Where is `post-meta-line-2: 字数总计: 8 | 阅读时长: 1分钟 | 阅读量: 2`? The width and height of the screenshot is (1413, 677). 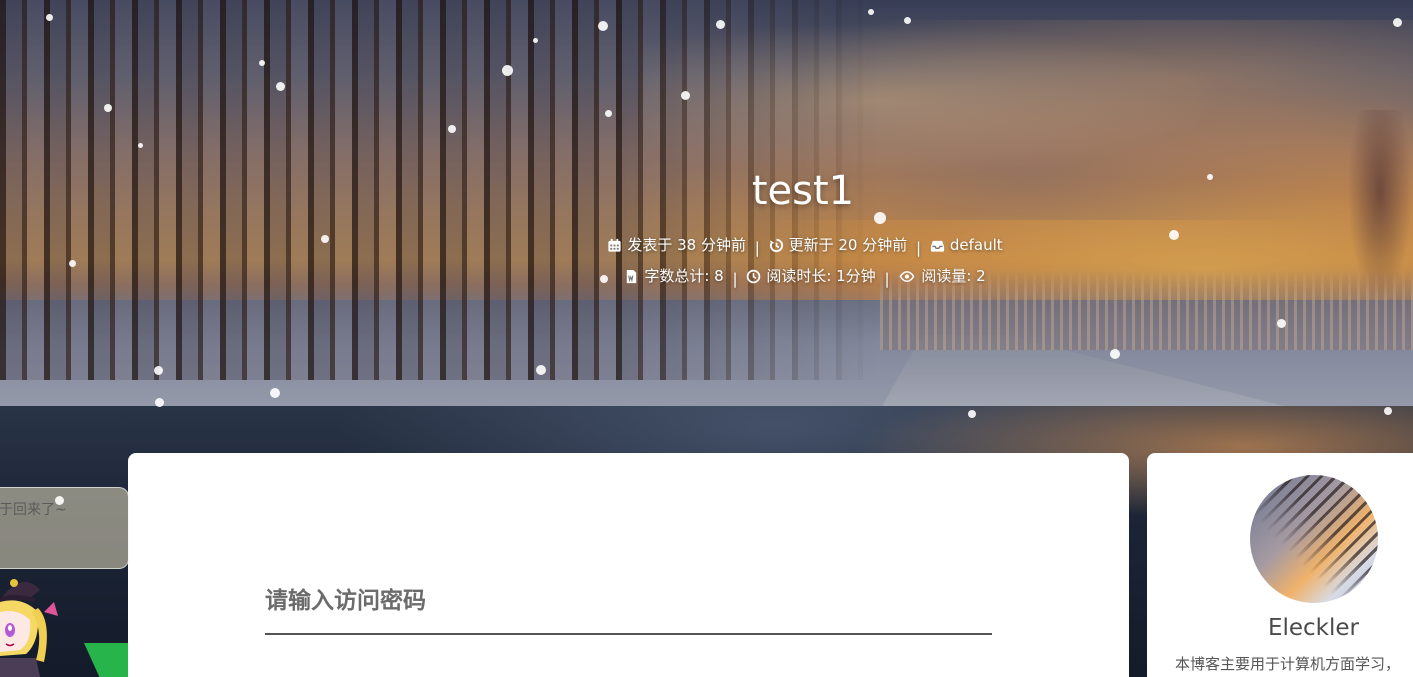 post-meta-line-2: 字数总计: 8 | 阅读时长: 1分钟 | 阅读量: 2 is located at coordinates (706, 277).